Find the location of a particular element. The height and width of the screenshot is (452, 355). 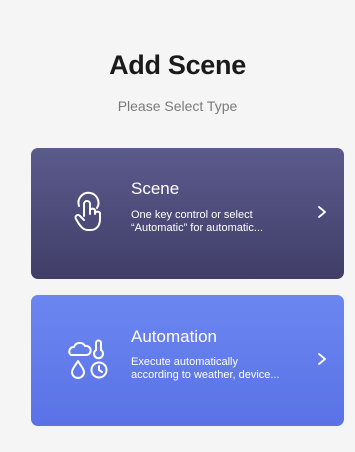

scene-card-description-line1: One key control or select is located at coordinates (192, 215).